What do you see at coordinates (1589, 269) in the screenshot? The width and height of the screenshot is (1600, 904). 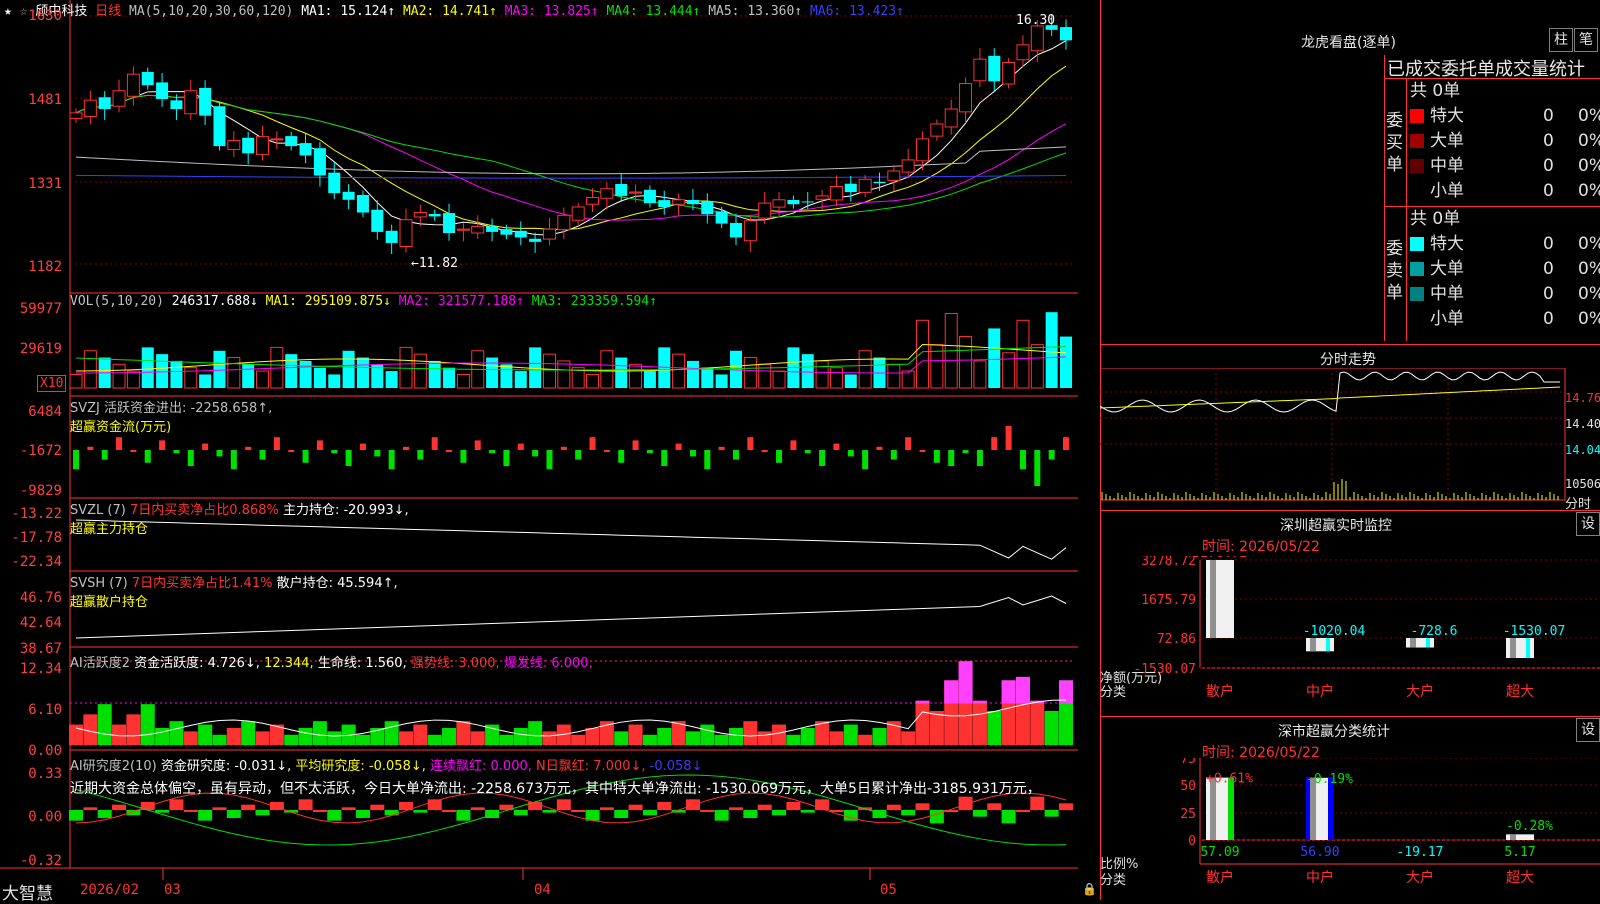 I see `row-pct: 0%` at bounding box center [1589, 269].